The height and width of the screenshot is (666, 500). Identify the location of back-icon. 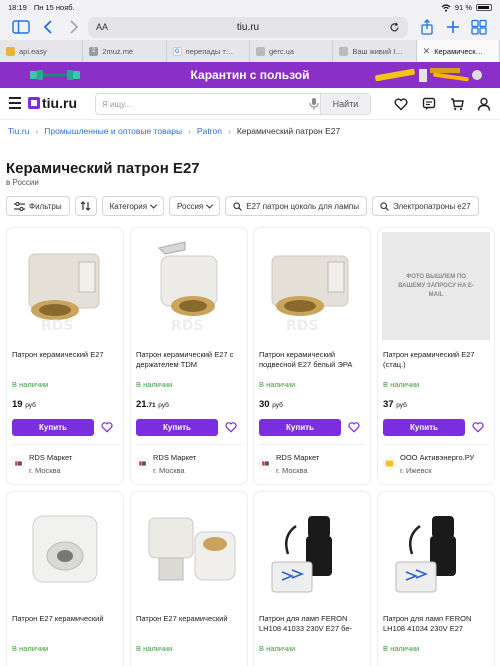
(49, 27).